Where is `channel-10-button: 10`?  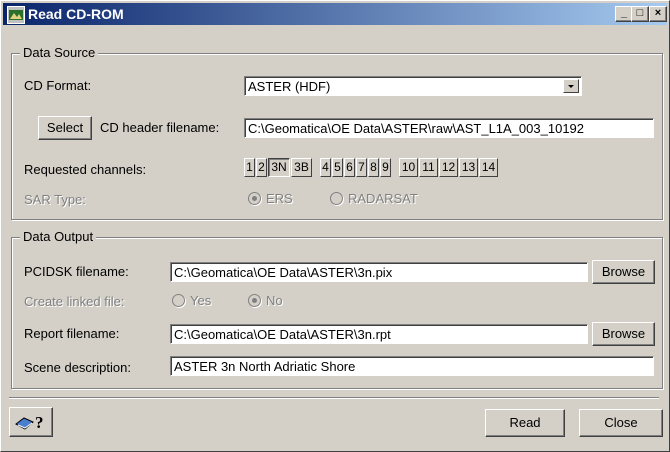
channel-10-button: 10 is located at coordinates (408, 167).